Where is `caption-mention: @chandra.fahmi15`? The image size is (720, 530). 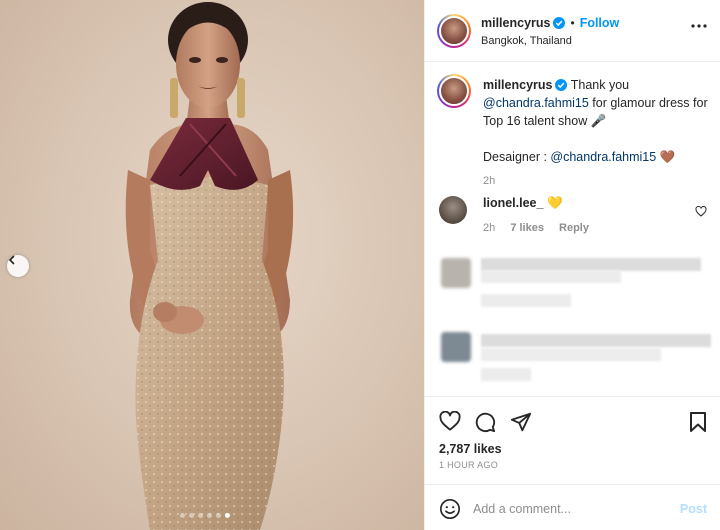 caption-mention: @chandra.fahmi15 is located at coordinates (536, 103).